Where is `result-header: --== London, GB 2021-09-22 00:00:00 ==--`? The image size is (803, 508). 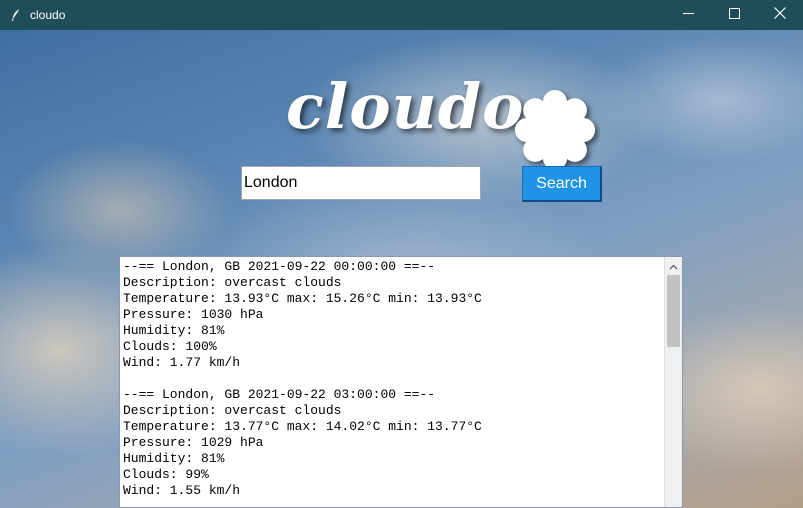 result-header: --== London, GB 2021-09-22 00:00:00 ==-- is located at coordinates (279, 266).